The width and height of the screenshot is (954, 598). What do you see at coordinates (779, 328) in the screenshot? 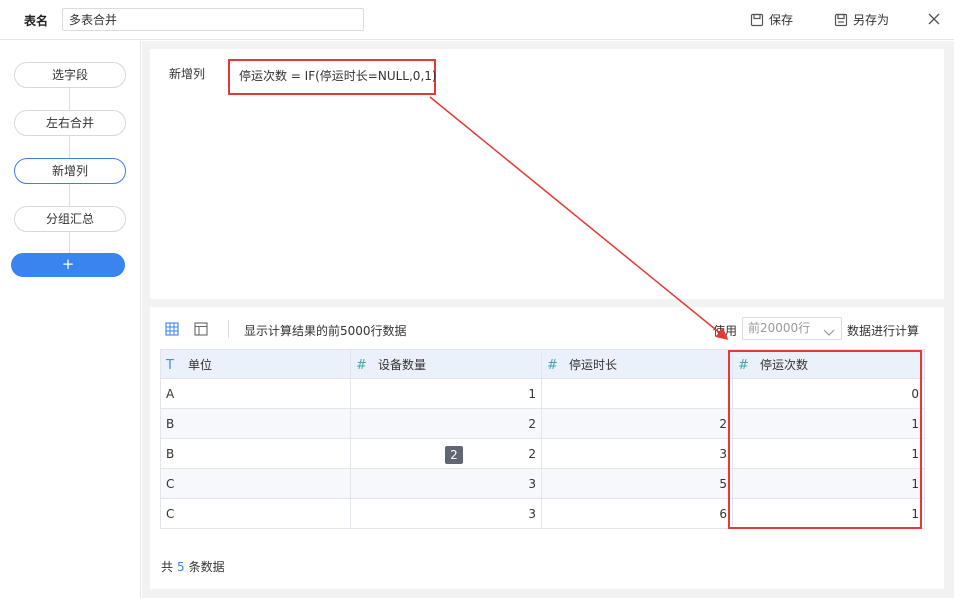
I see `rows-select-value: 前20000行` at bounding box center [779, 328].